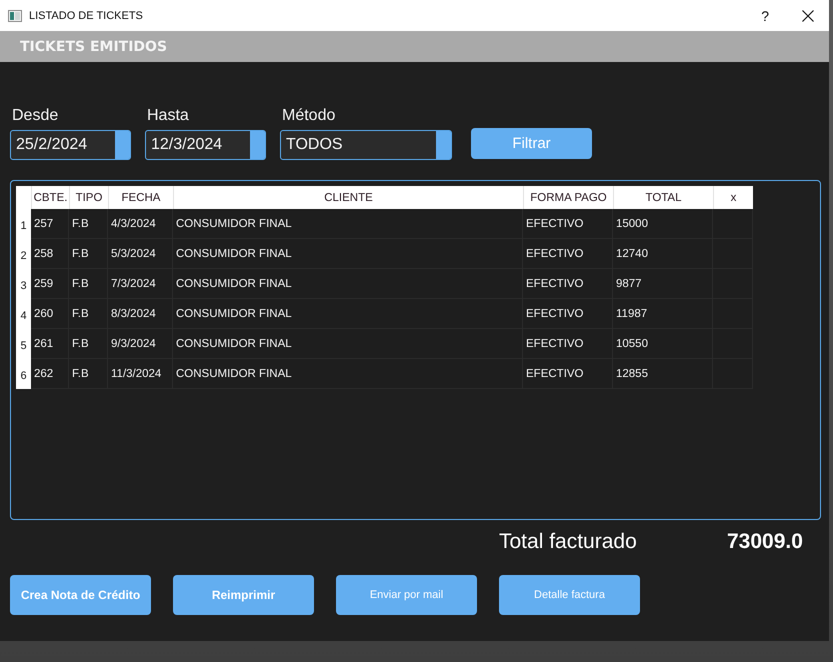  What do you see at coordinates (140, 314) in the screenshot?
I see `table-cell: 8/3/2024` at bounding box center [140, 314].